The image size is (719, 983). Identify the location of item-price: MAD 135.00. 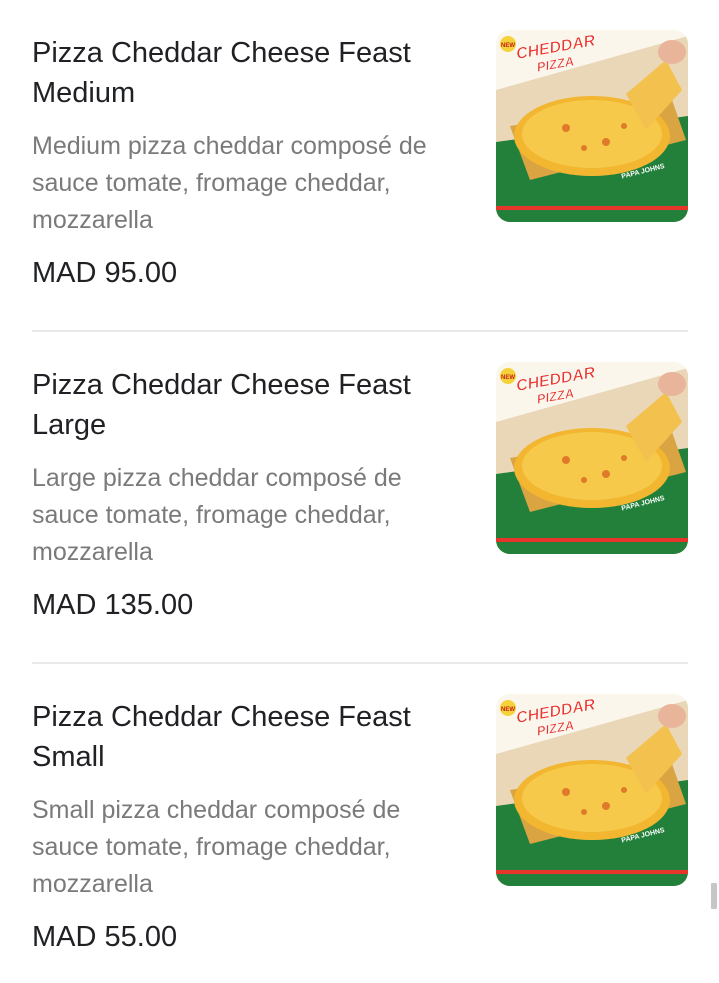
(113, 605).